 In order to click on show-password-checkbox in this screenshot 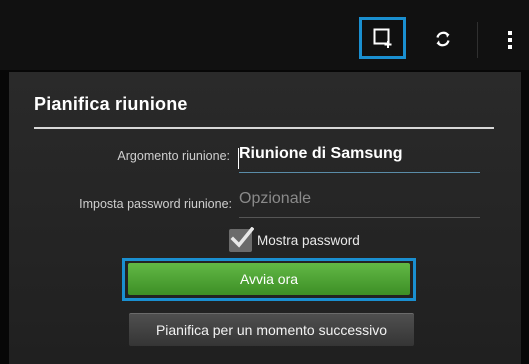, I will do `click(241, 239)`.